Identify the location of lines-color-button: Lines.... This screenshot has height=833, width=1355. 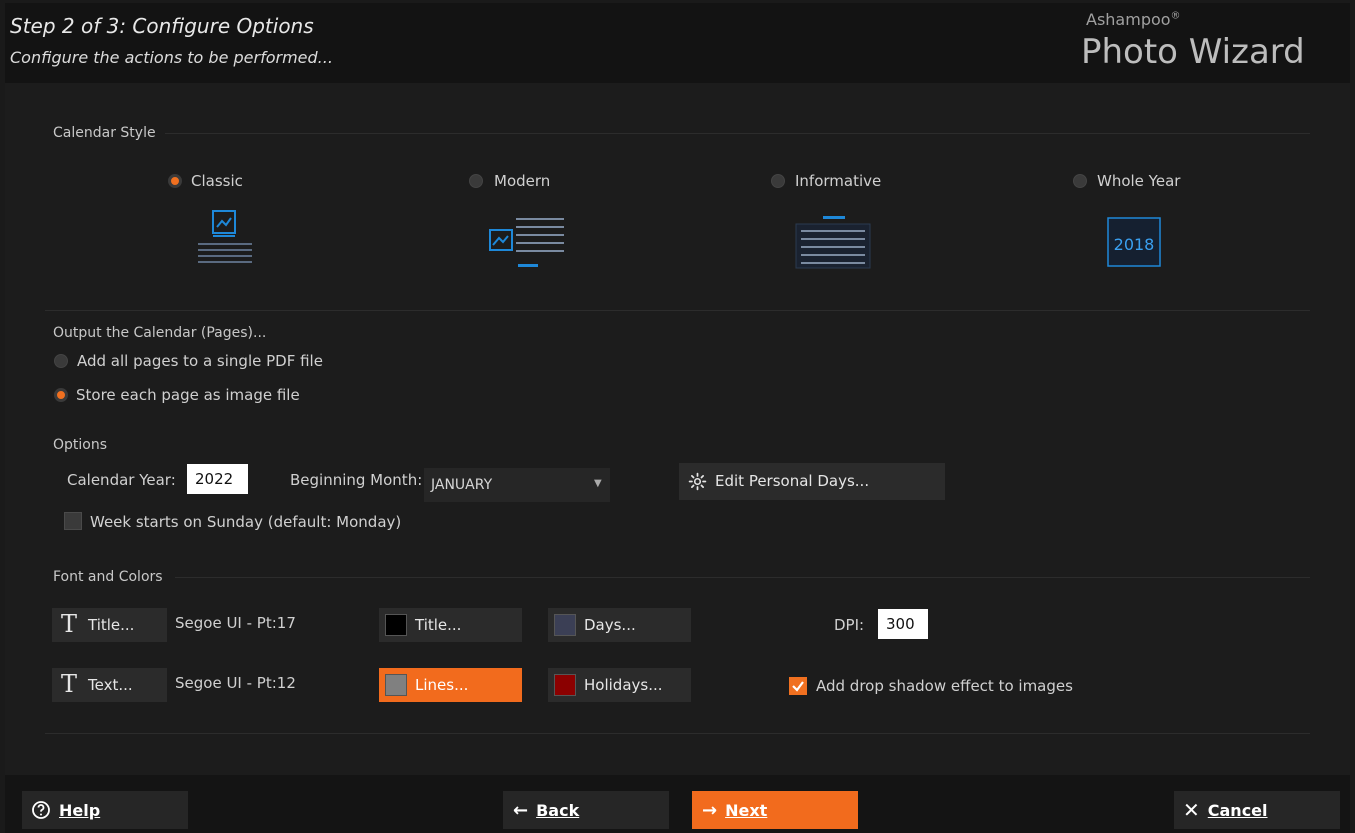
(450, 685).